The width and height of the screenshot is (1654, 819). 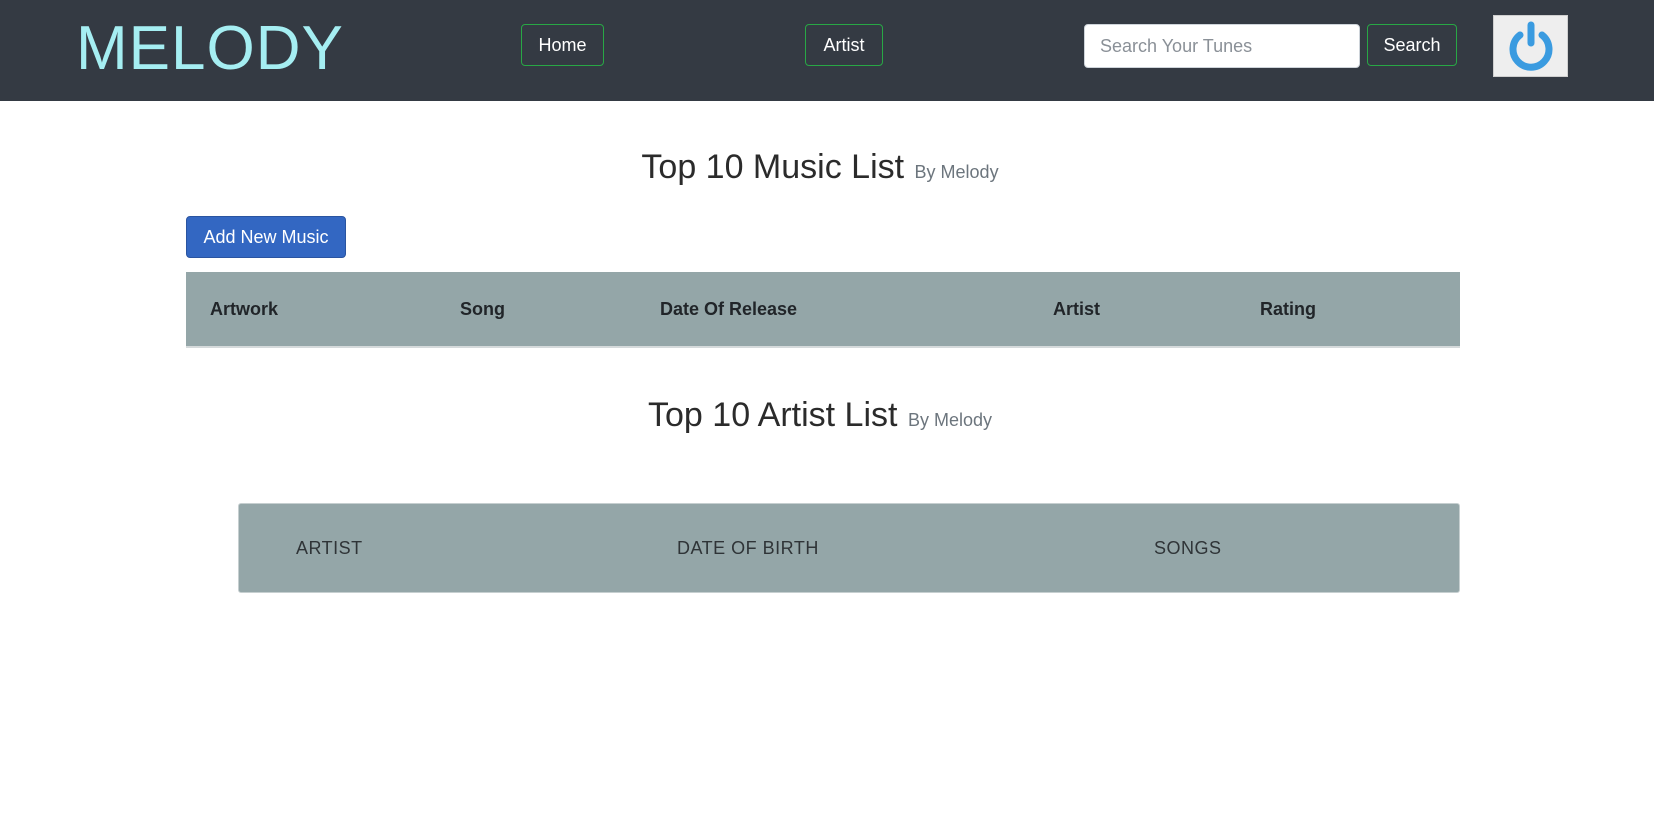 What do you see at coordinates (482, 309) in the screenshot?
I see `column-header-song: Song` at bounding box center [482, 309].